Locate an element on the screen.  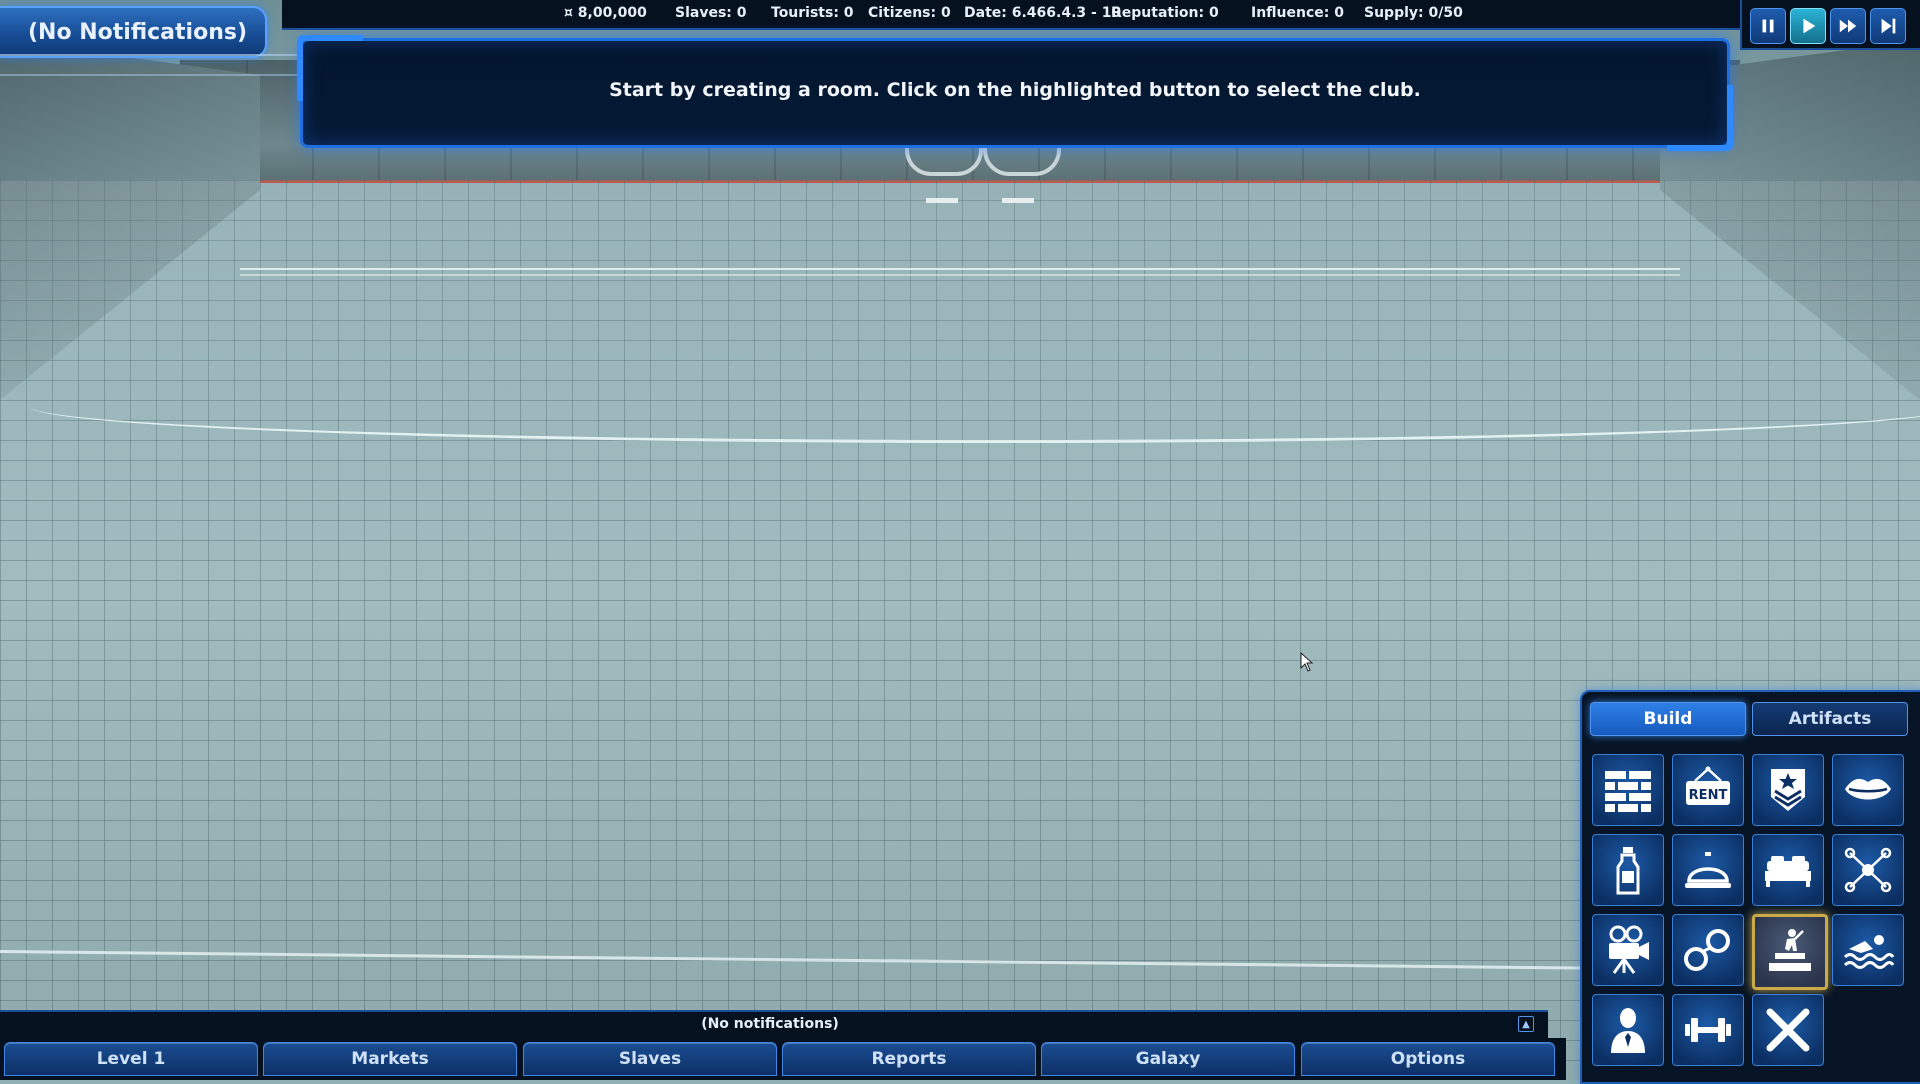
handcuffs-icon is located at coordinates (1707, 950).